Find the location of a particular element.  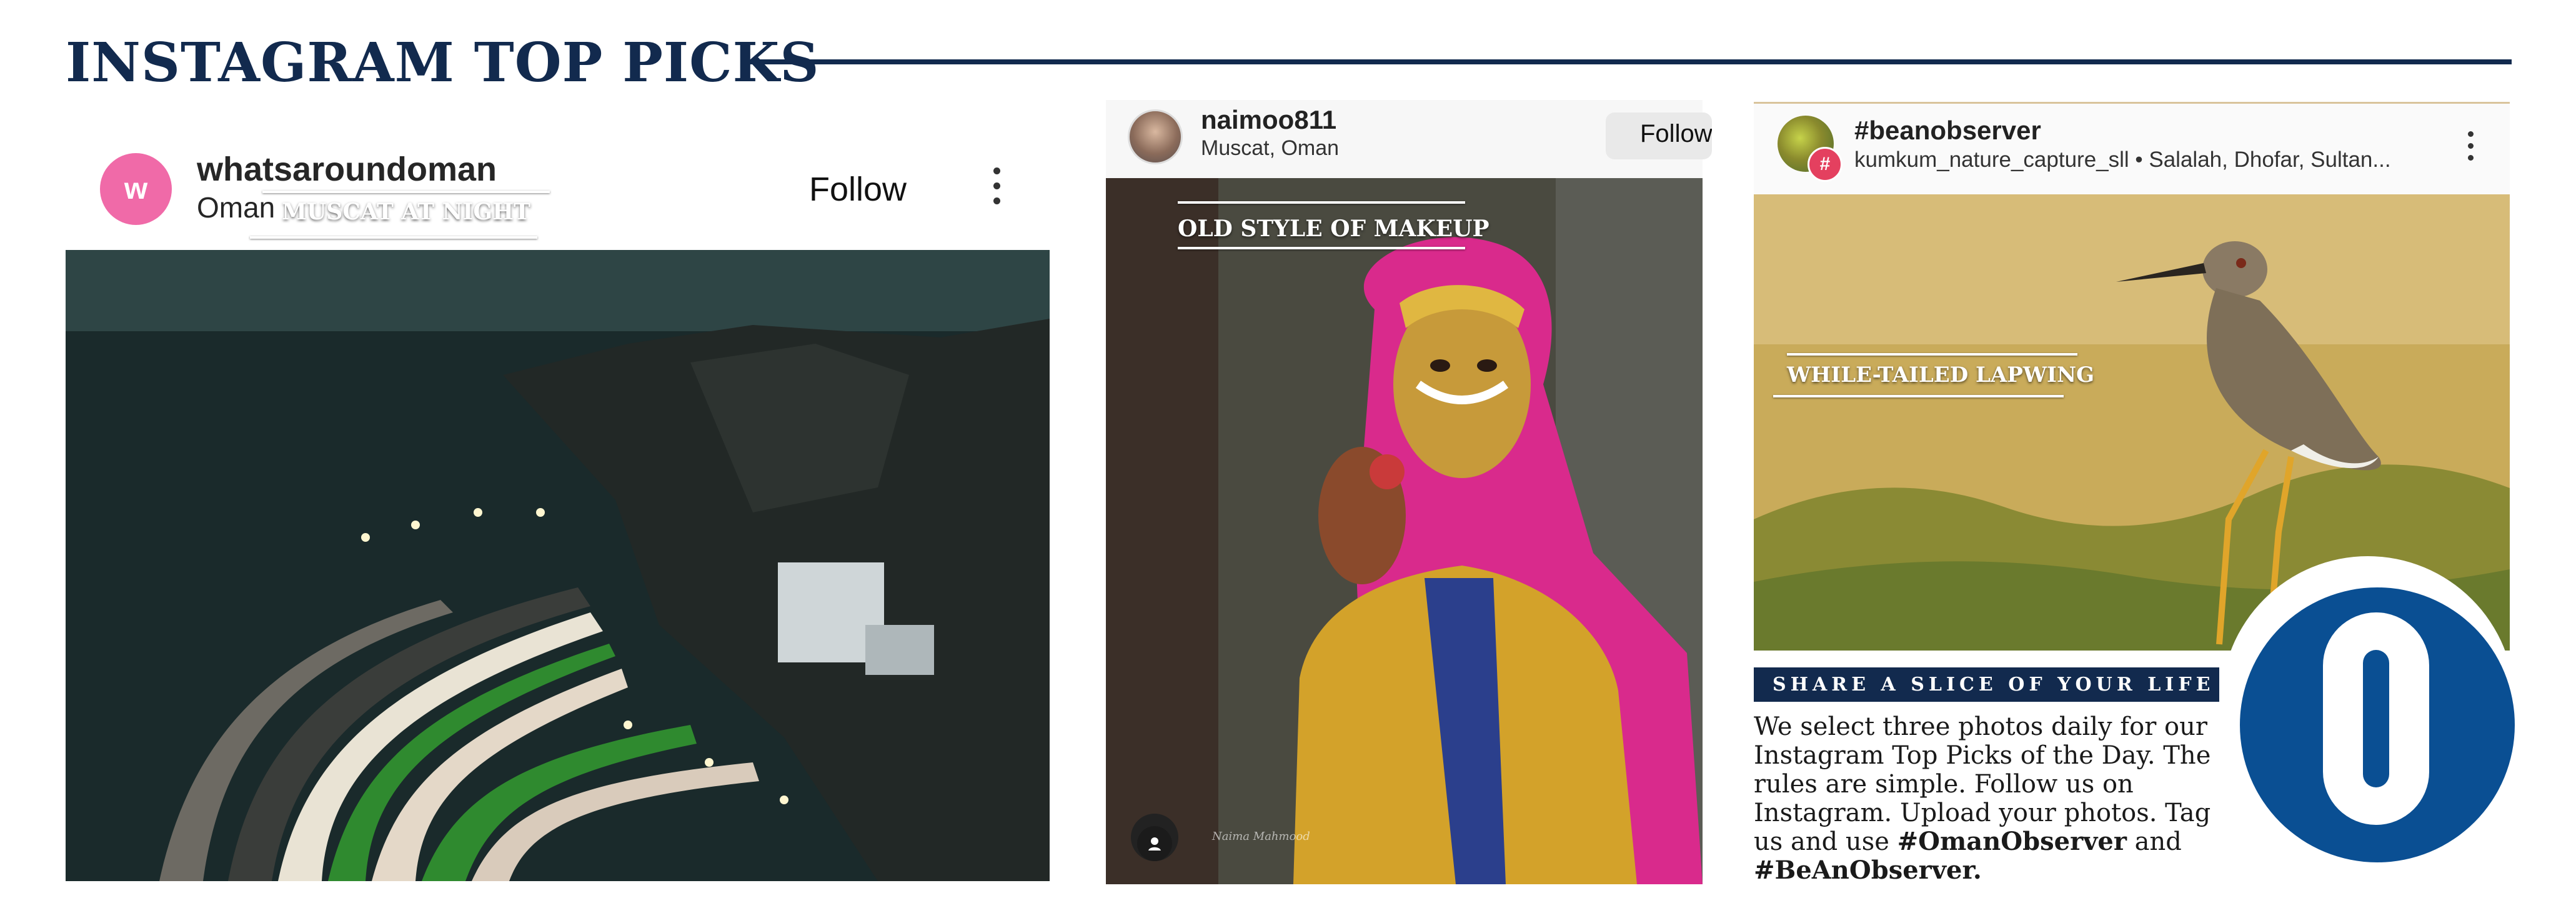

photo-caption: OLD STYLE OF MAKEUP is located at coordinates (1333, 229).